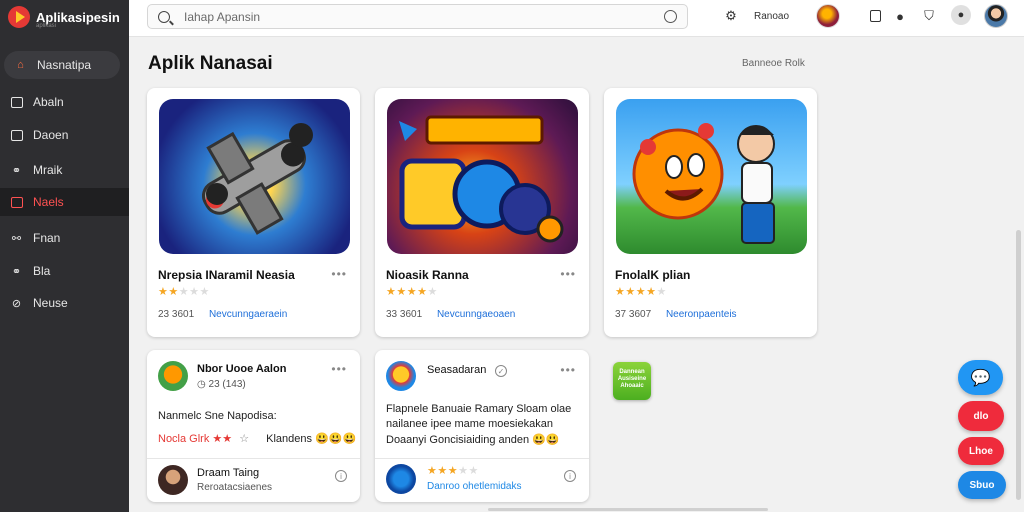  Describe the element at coordinates (235, 487) in the screenshot. I see `footer-sub: Reroatacsiaenes` at that location.